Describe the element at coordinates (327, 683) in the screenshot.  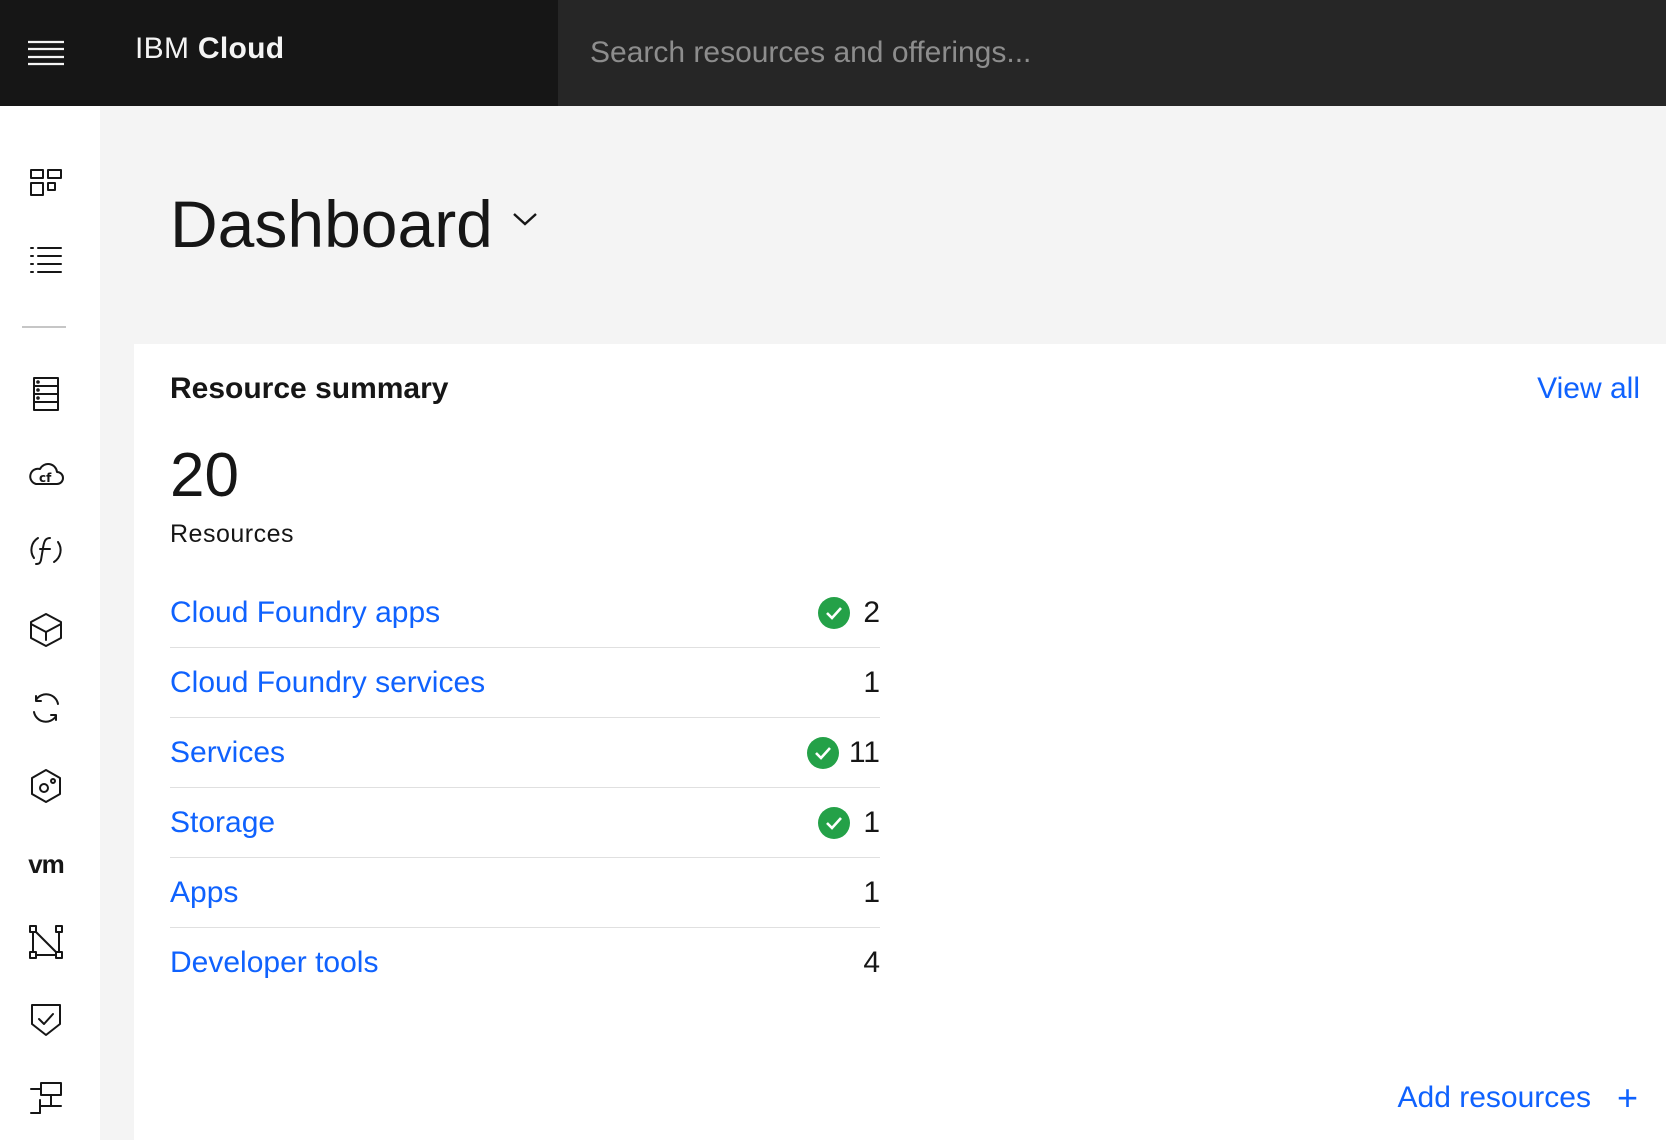
I see `resource-link-cloud-foundry-services: Cloud Foundry services` at that location.